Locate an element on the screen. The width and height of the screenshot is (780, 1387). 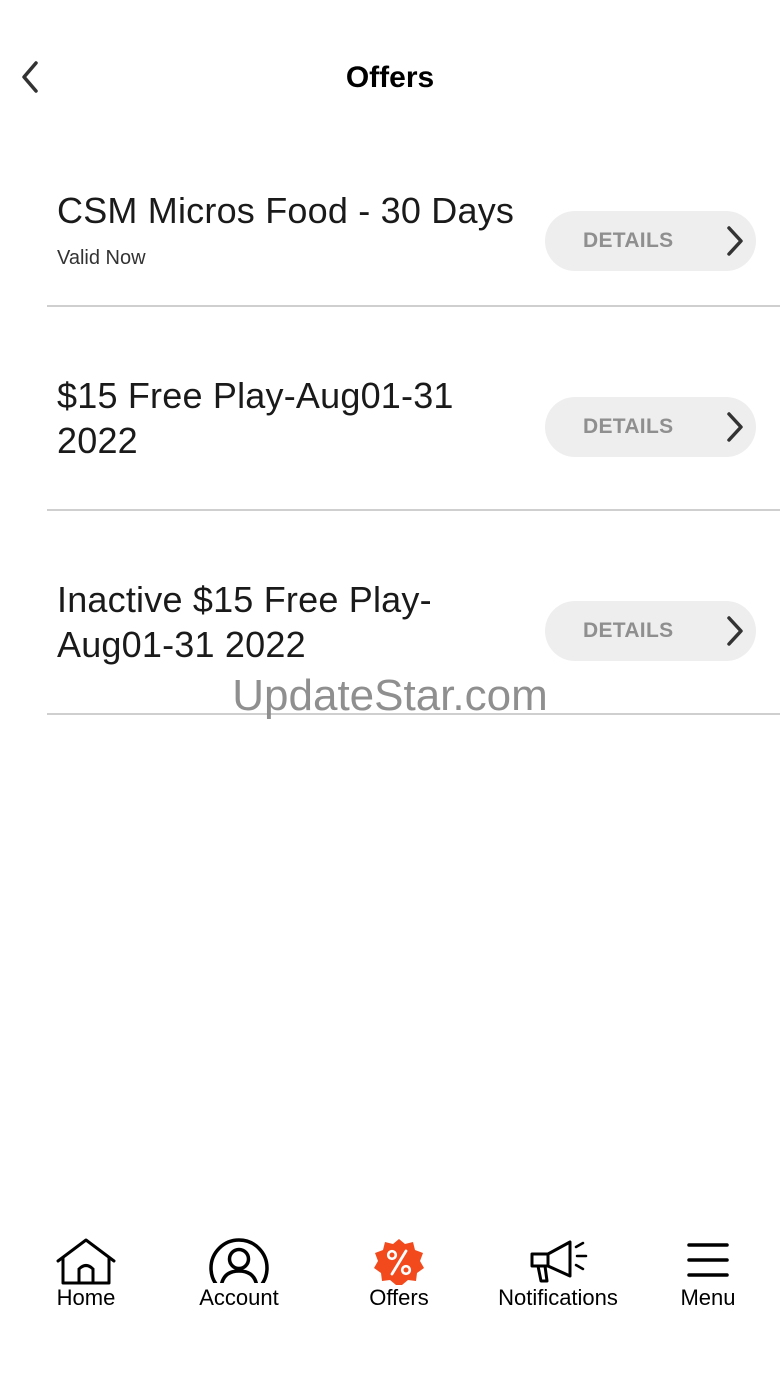
offer-title: Inactive $15 Free Play-Aug01-31 2022 is located at coordinates (244, 622).